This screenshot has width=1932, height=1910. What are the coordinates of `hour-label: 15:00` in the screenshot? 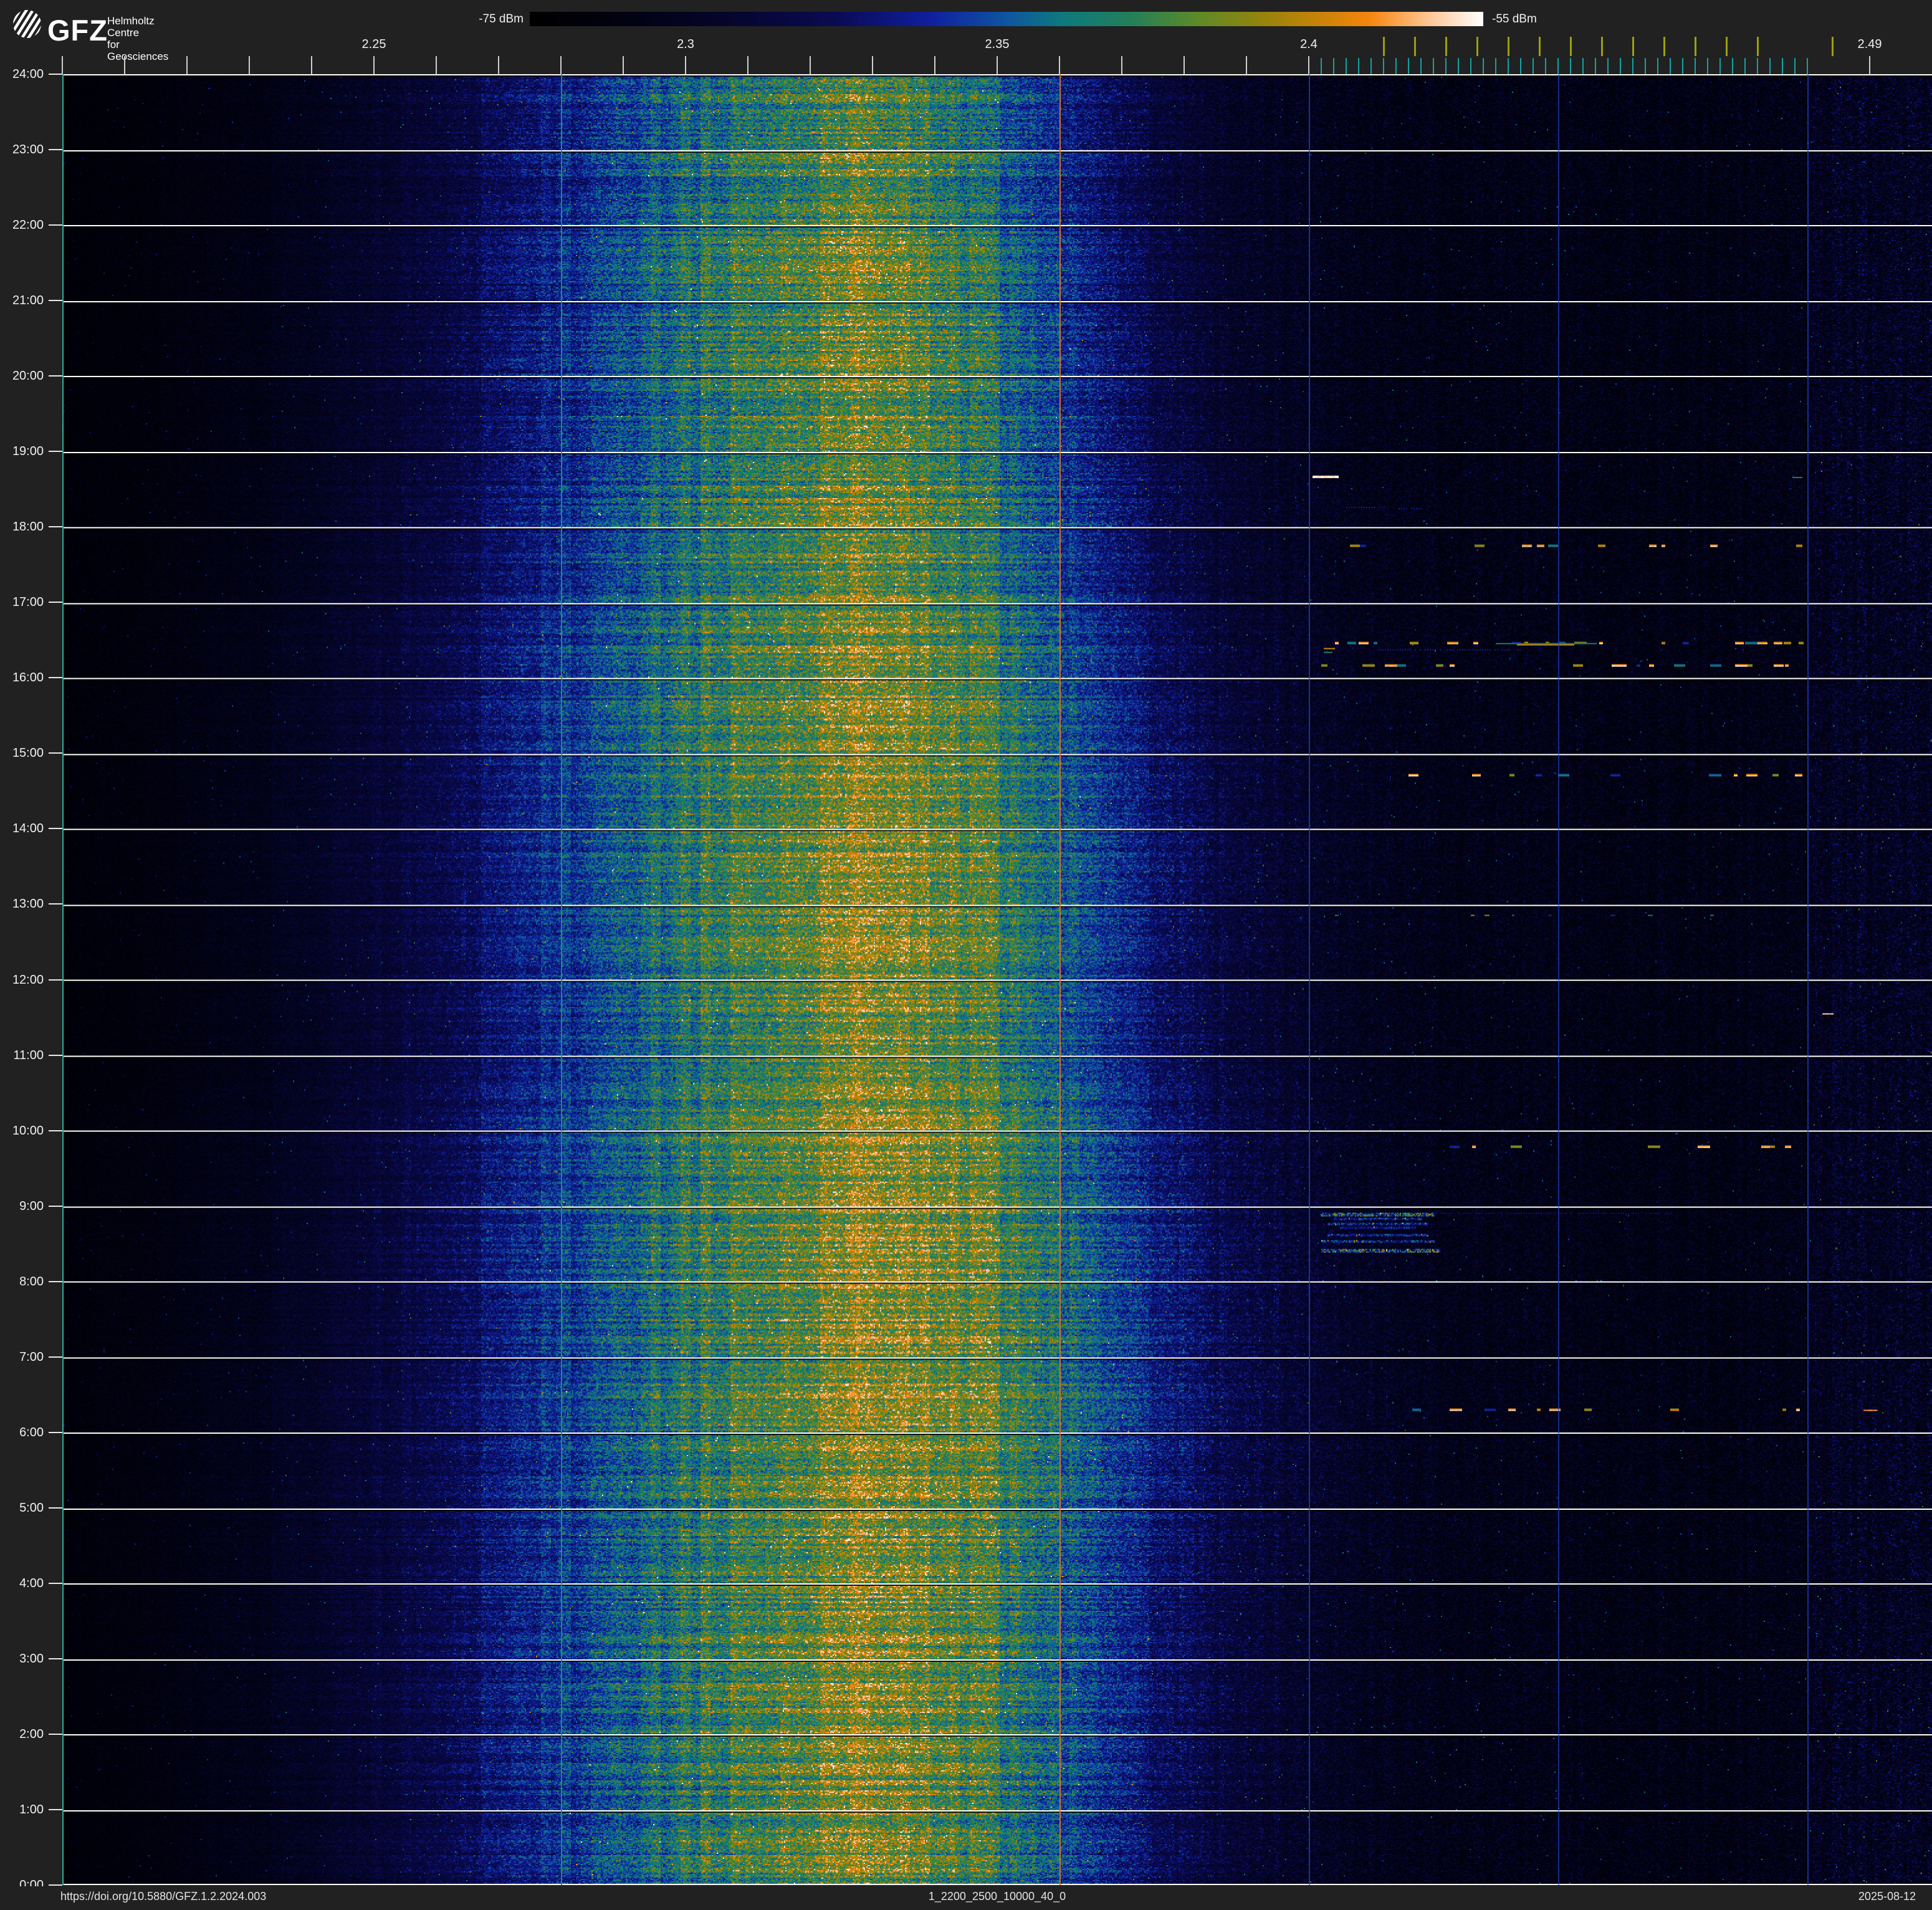 It's located at (28, 753).